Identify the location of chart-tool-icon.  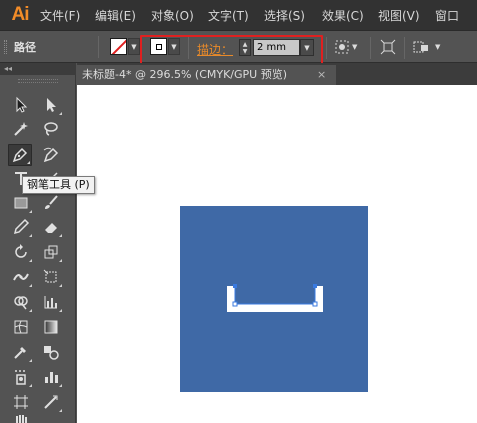
(51, 302).